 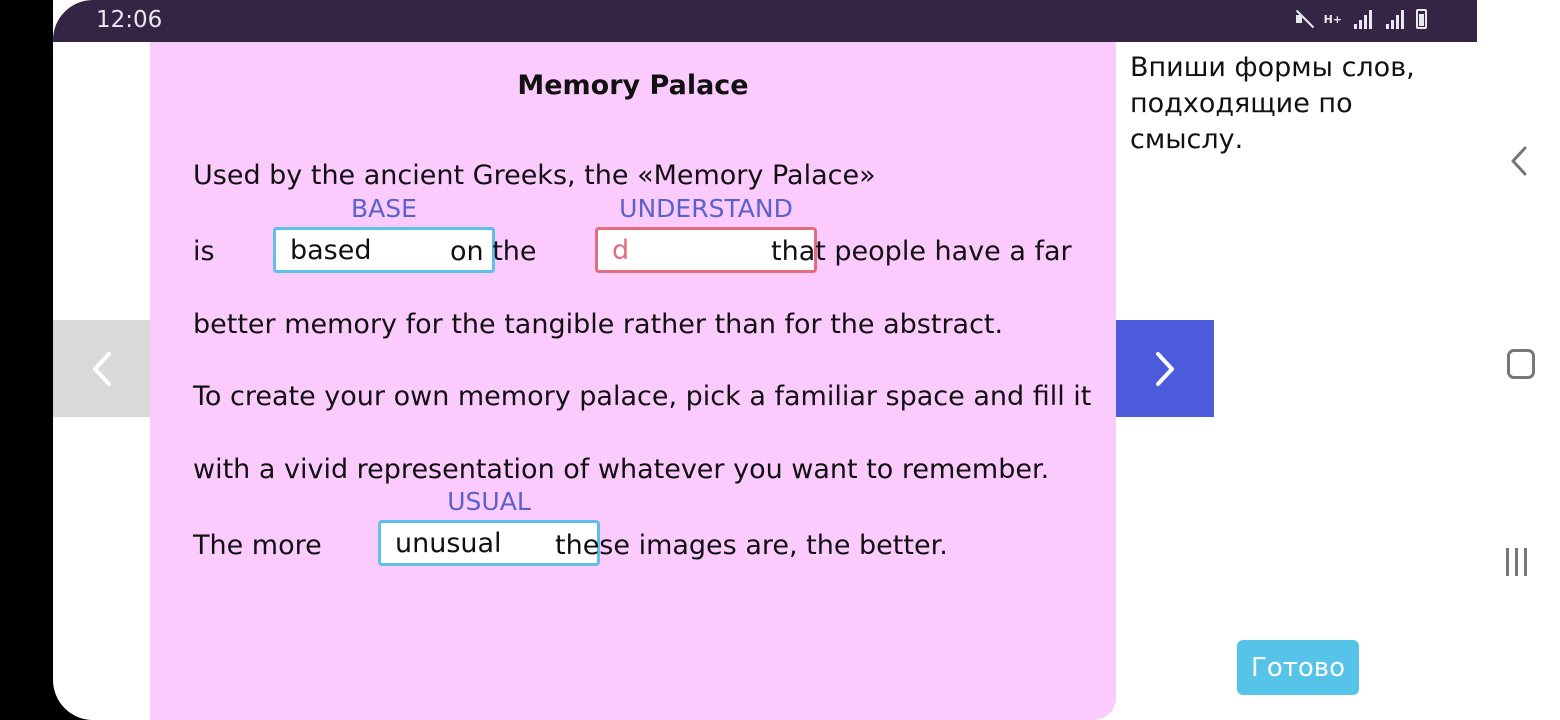 What do you see at coordinates (1332, 19) in the screenshot?
I see `network-type-icon: H+` at bounding box center [1332, 19].